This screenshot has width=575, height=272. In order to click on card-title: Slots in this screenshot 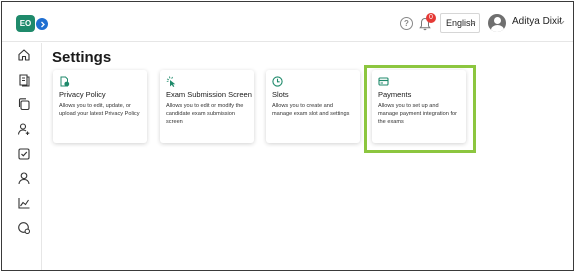, I will do `click(280, 94)`.